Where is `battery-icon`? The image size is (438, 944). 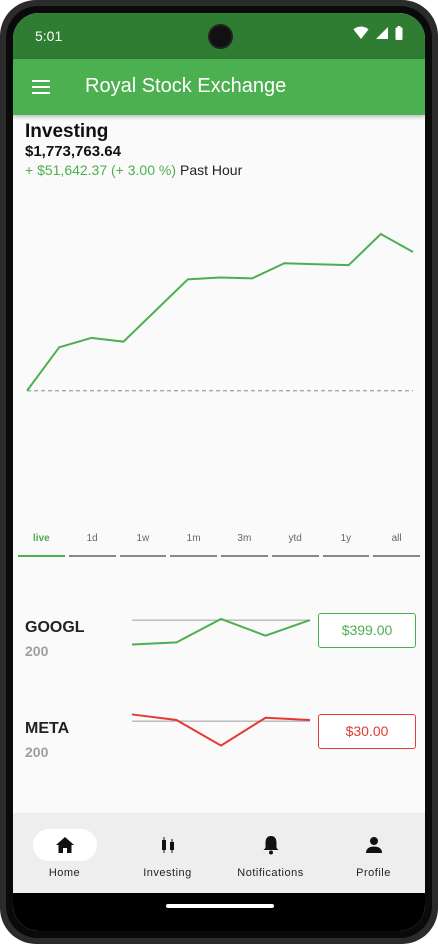
battery-icon is located at coordinates (399, 33).